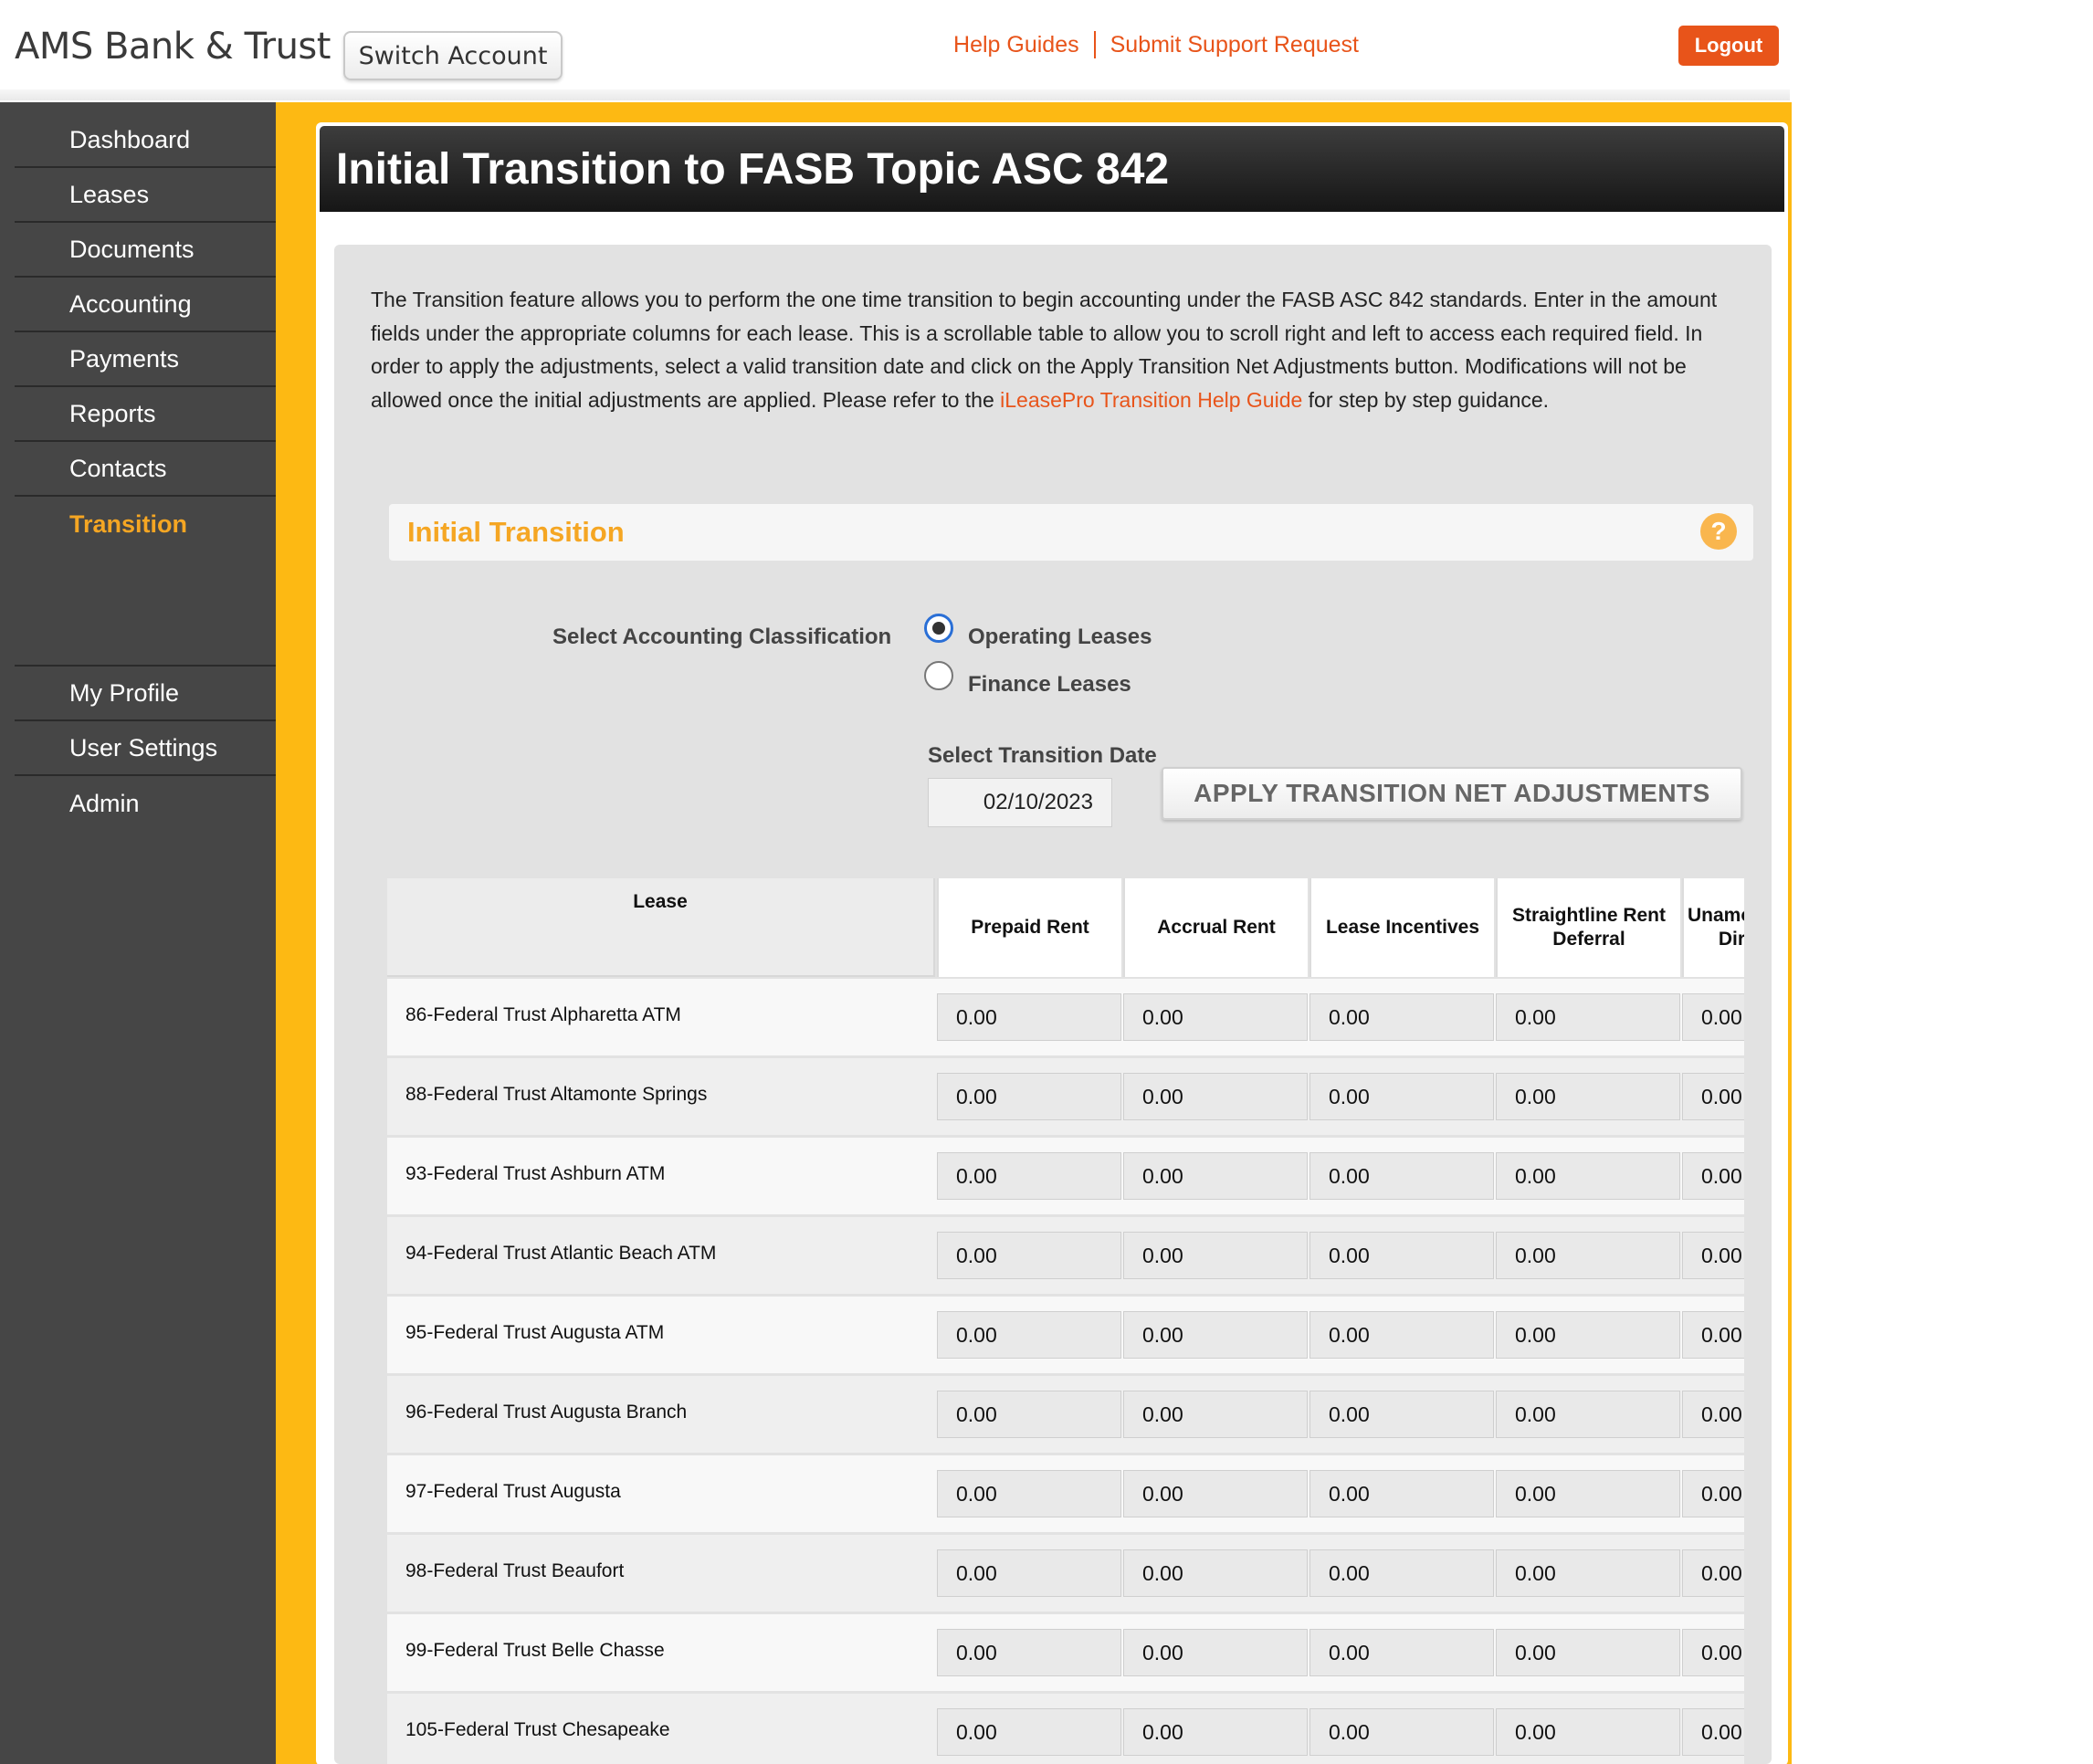  Describe the element at coordinates (145, 803) in the screenshot. I see `sidebar-item-admin: Admin` at that location.